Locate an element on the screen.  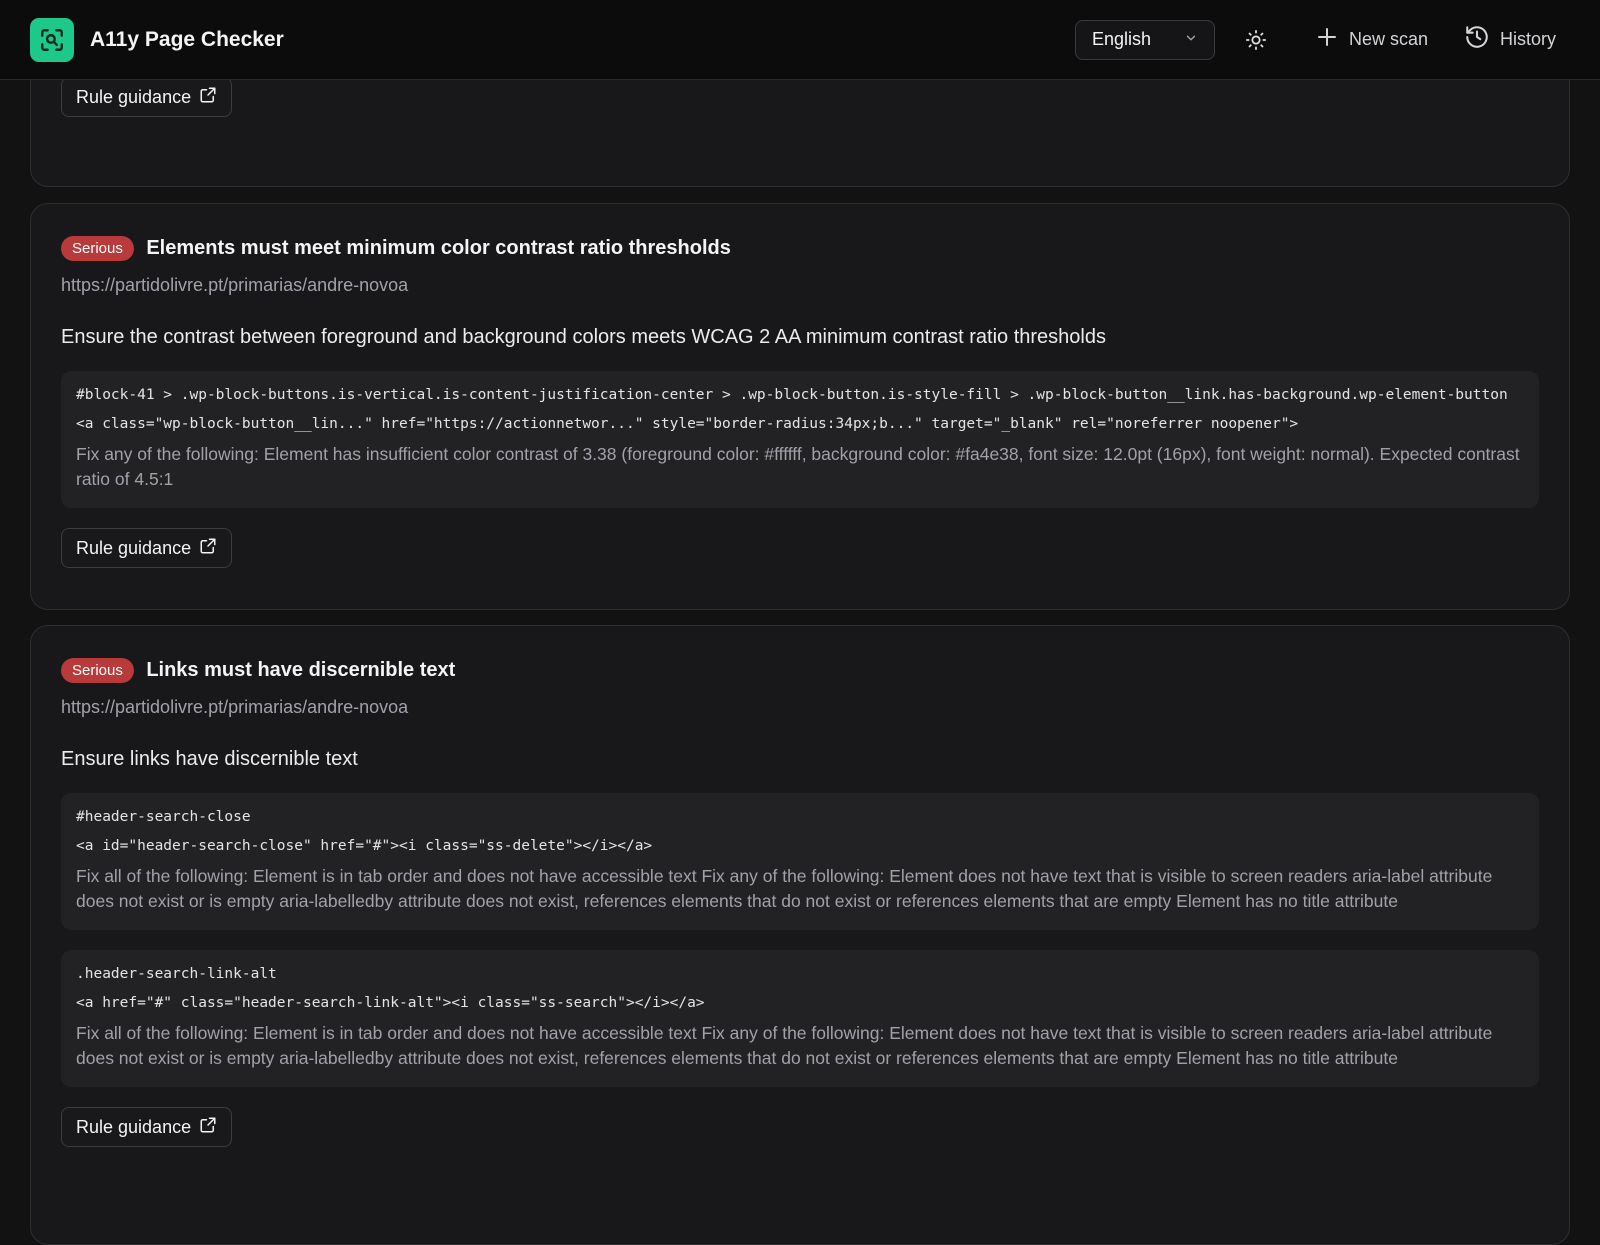
chevron-down-icon is located at coordinates (1191, 39).